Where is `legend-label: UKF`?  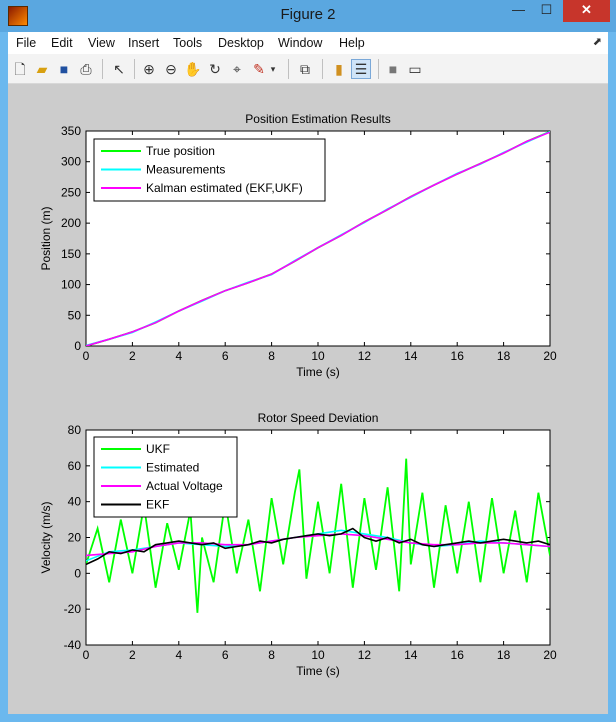 legend-label: UKF is located at coordinates (158, 449).